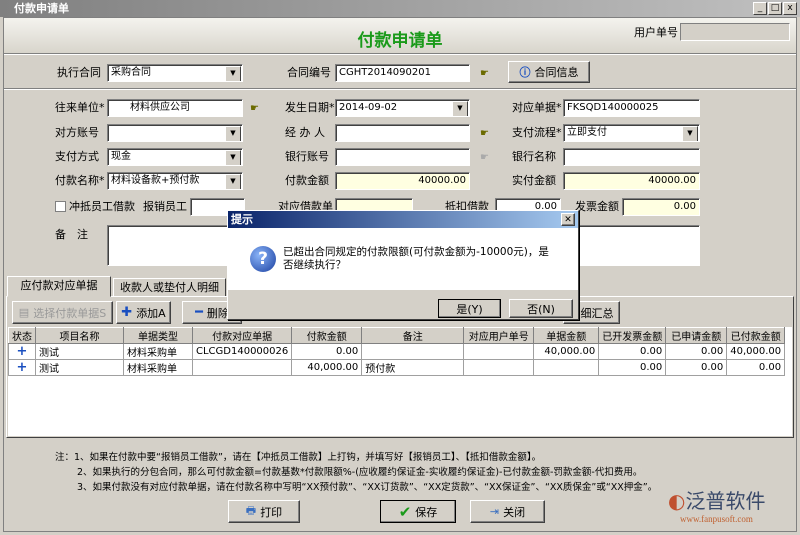 The height and width of the screenshot is (535, 800). I want to click on select-docs-button: ▤ 选择付款单据S, so click(62, 312).